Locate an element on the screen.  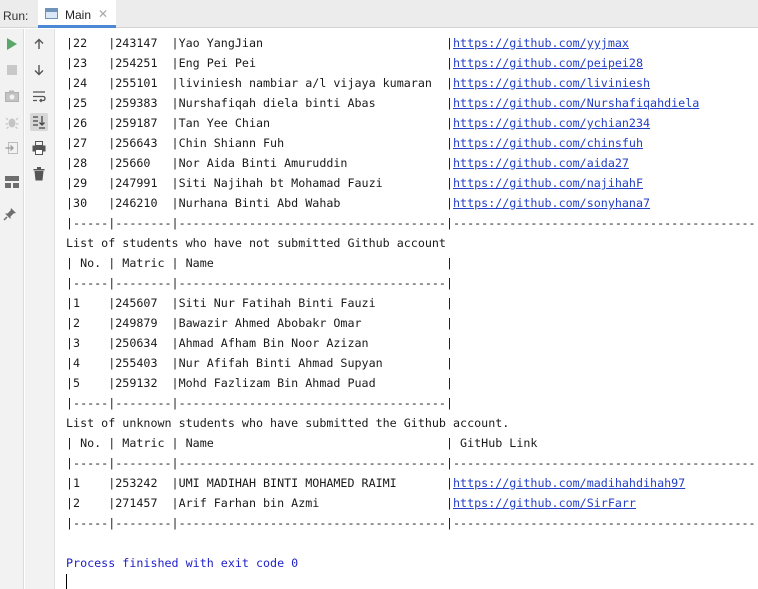
run-toolbar: Run: Main ✕ is located at coordinates (379, 14).